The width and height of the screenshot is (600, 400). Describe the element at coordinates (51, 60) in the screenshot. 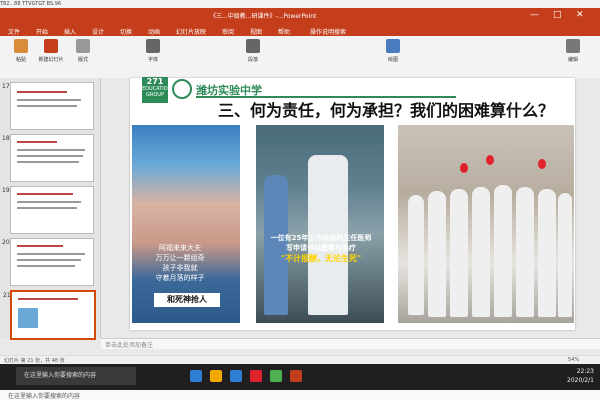

I see `new-slide-label: 新建幻灯片` at that location.